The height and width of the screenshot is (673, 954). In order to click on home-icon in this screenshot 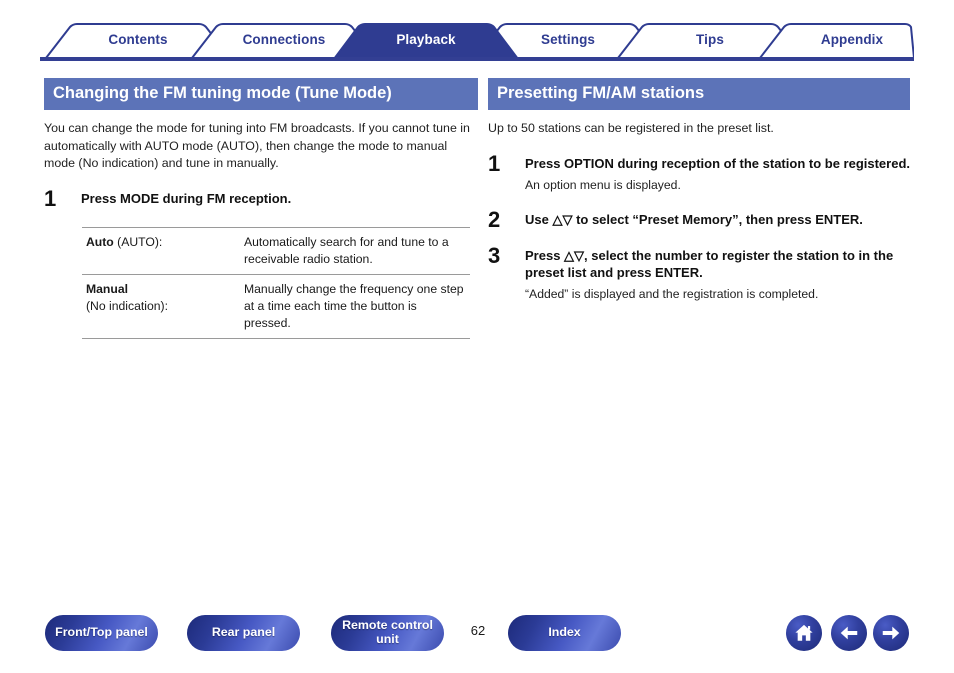, I will do `click(804, 633)`.